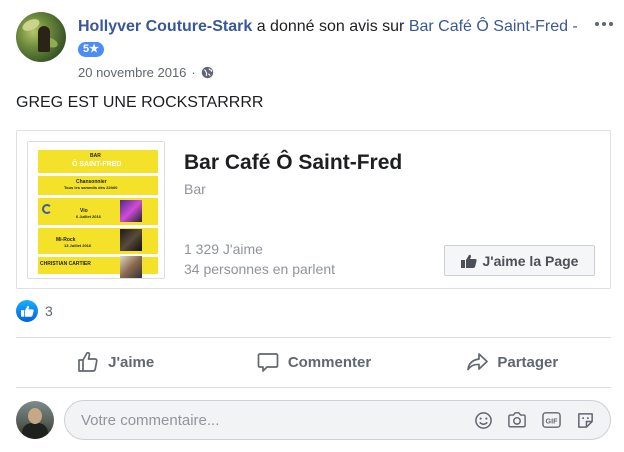  What do you see at coordinates (223, 249) in the screenshot?
I see `page-likes-count: 1 329 J'aime` at bounding box center [223, 249].